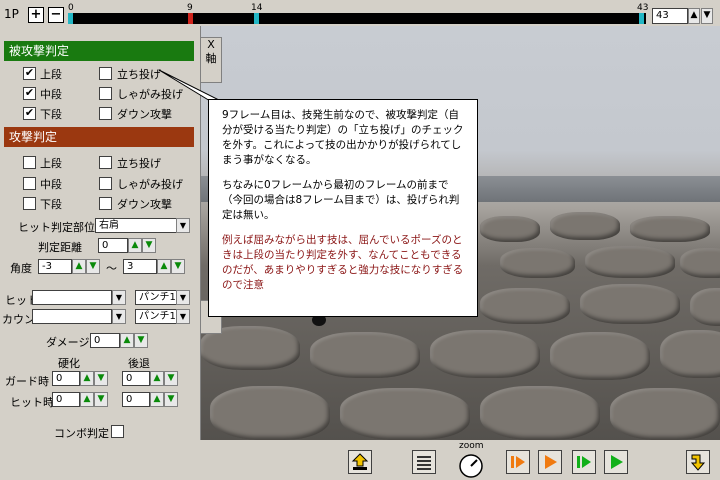 Image resolution: width=720 pixels, height=480 pixels. What do you see at coordinates (29, 183) in the screenshot?
I see `attack-mid-checkbox` at bounding box center [29, 183].